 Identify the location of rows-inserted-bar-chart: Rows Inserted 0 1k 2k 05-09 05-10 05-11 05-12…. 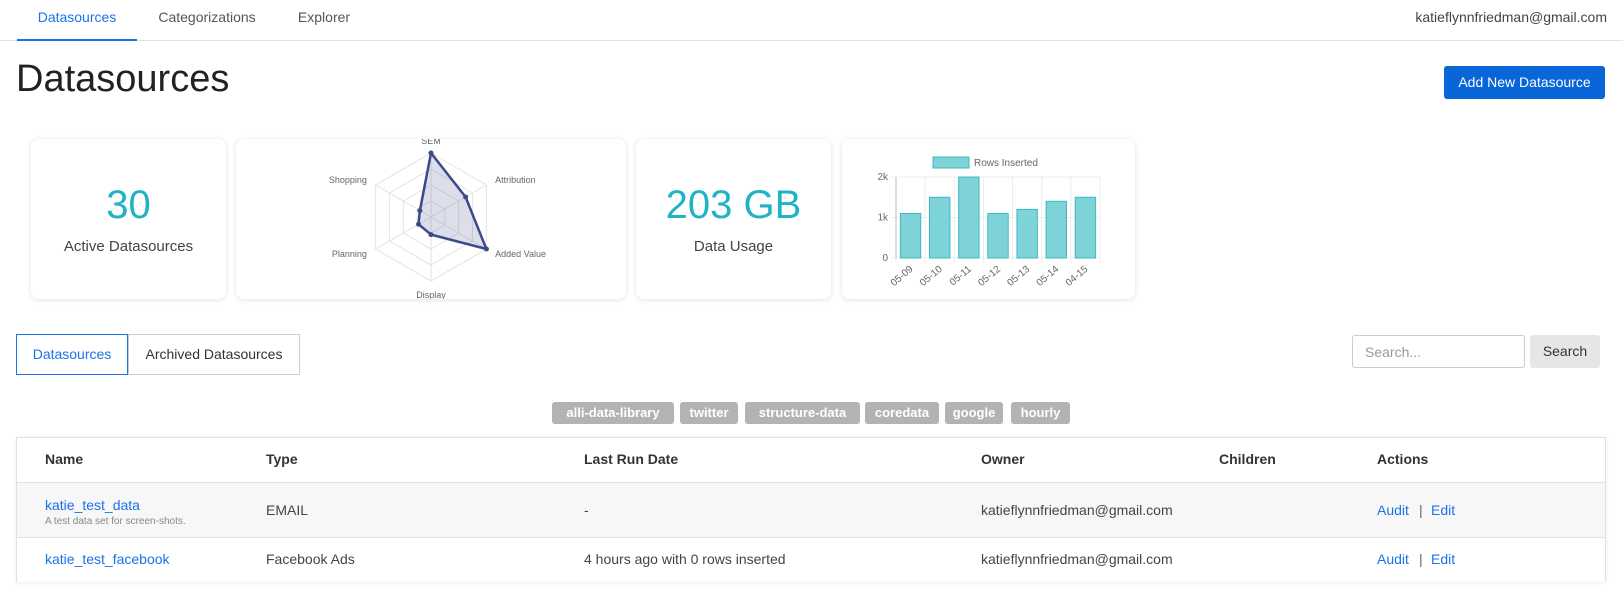
(989, 222).